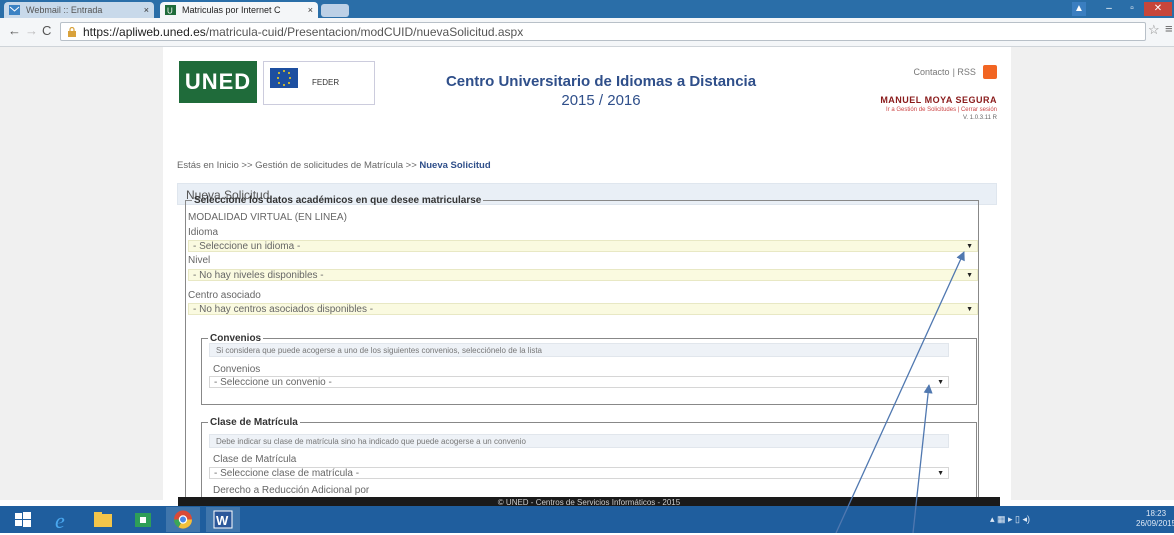 The height and width of the screenshot is (535, 1174). What do you see at coordinates (966, 72) in the screenshot?
I see `rss-link: RSS` at bounding box center [966, 72].